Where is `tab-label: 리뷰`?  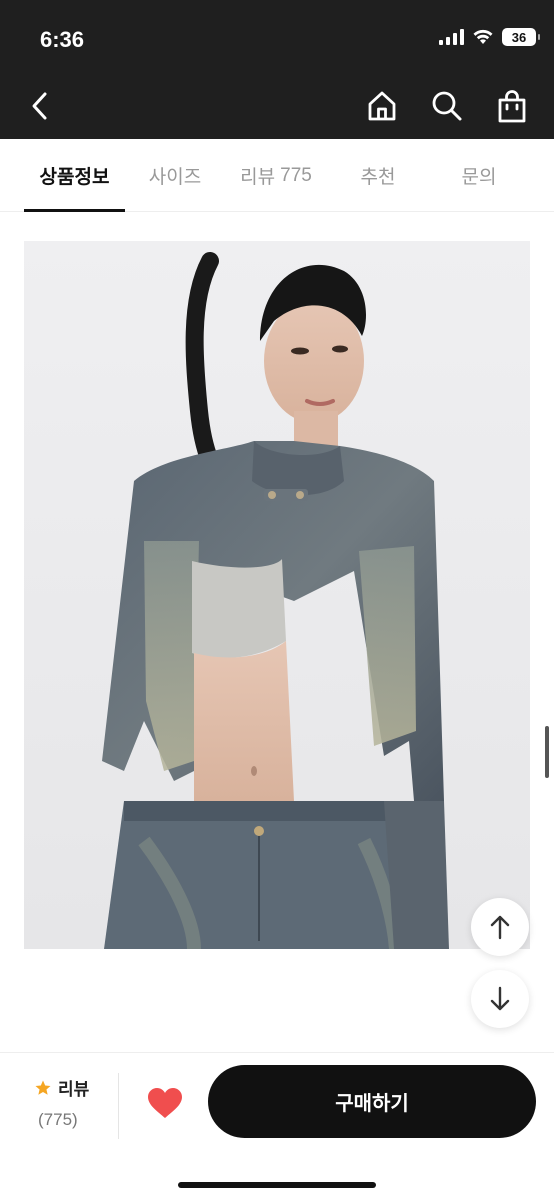 tab-label: 리뷰 is located at coordinates (258, 177).